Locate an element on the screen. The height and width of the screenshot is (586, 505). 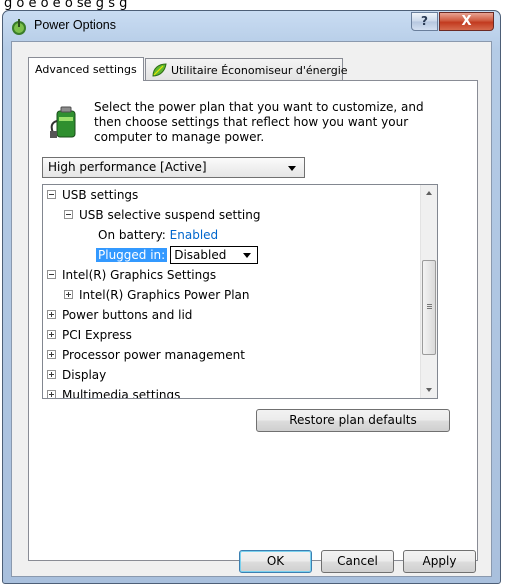
tree-item-multimedia: Multimedia settings is located at coordinates (113, 392).